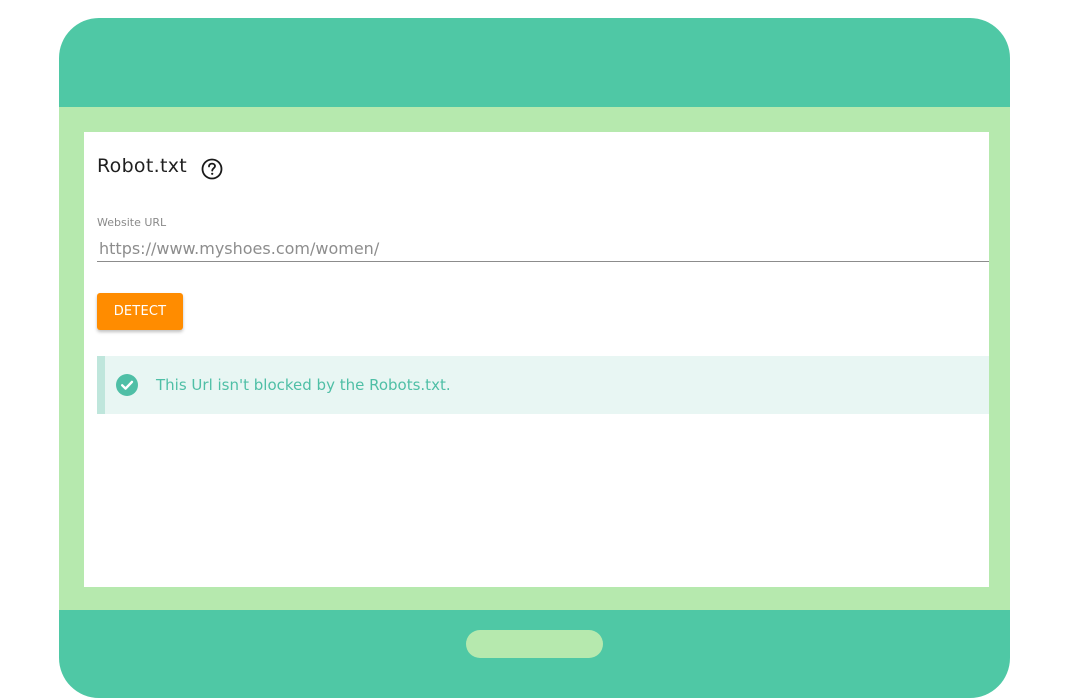 Image resolution: width=1078 pixels, height=698 pixels. Describe the element at coordinates (132, 222) in the screenshot. I see `website-url-label: Website URL` at that location.